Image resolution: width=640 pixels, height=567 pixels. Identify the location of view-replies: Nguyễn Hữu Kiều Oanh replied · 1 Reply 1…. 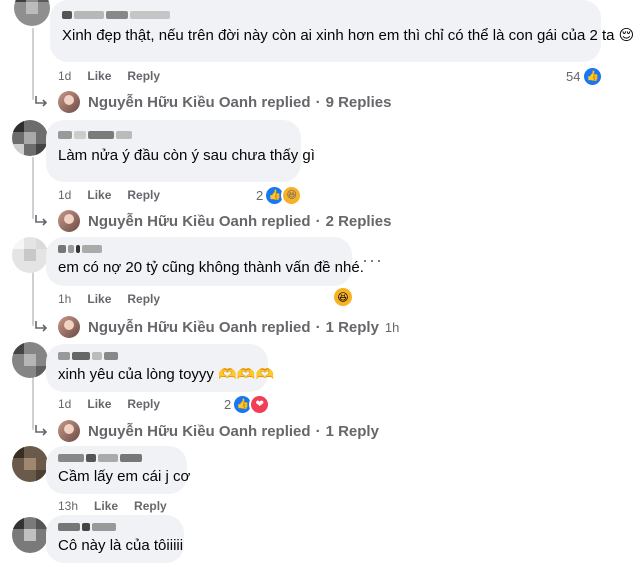
(216, 327).